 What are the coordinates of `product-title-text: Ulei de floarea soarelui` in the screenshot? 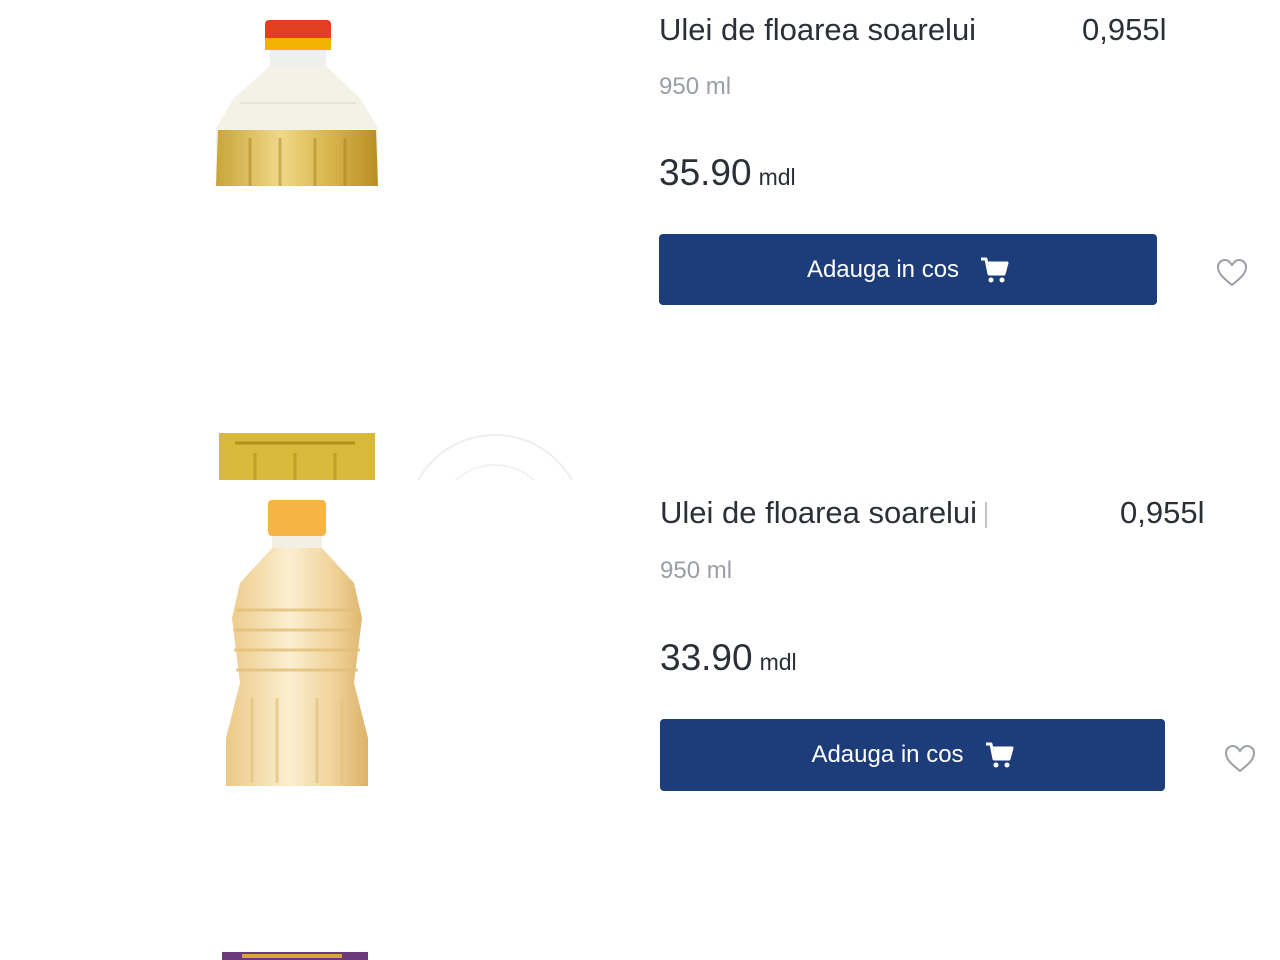 It's located at (819, 512).